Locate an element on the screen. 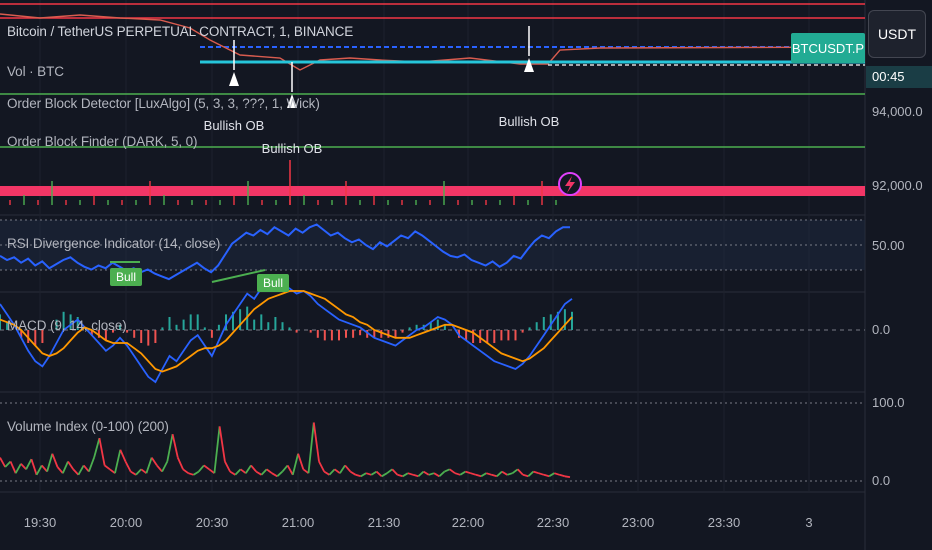 The width and height of the screenshot is (932, 550). x-tick: 20:30 is located at coordinates (212, 522).